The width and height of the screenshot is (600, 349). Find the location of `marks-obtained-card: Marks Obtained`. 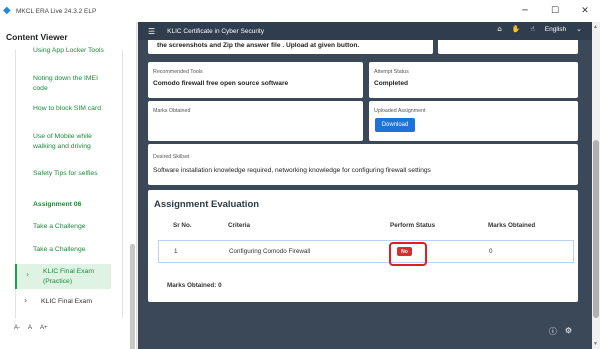

marks-obtained-card: Marks Obtained is located at coordinates (255, 121).